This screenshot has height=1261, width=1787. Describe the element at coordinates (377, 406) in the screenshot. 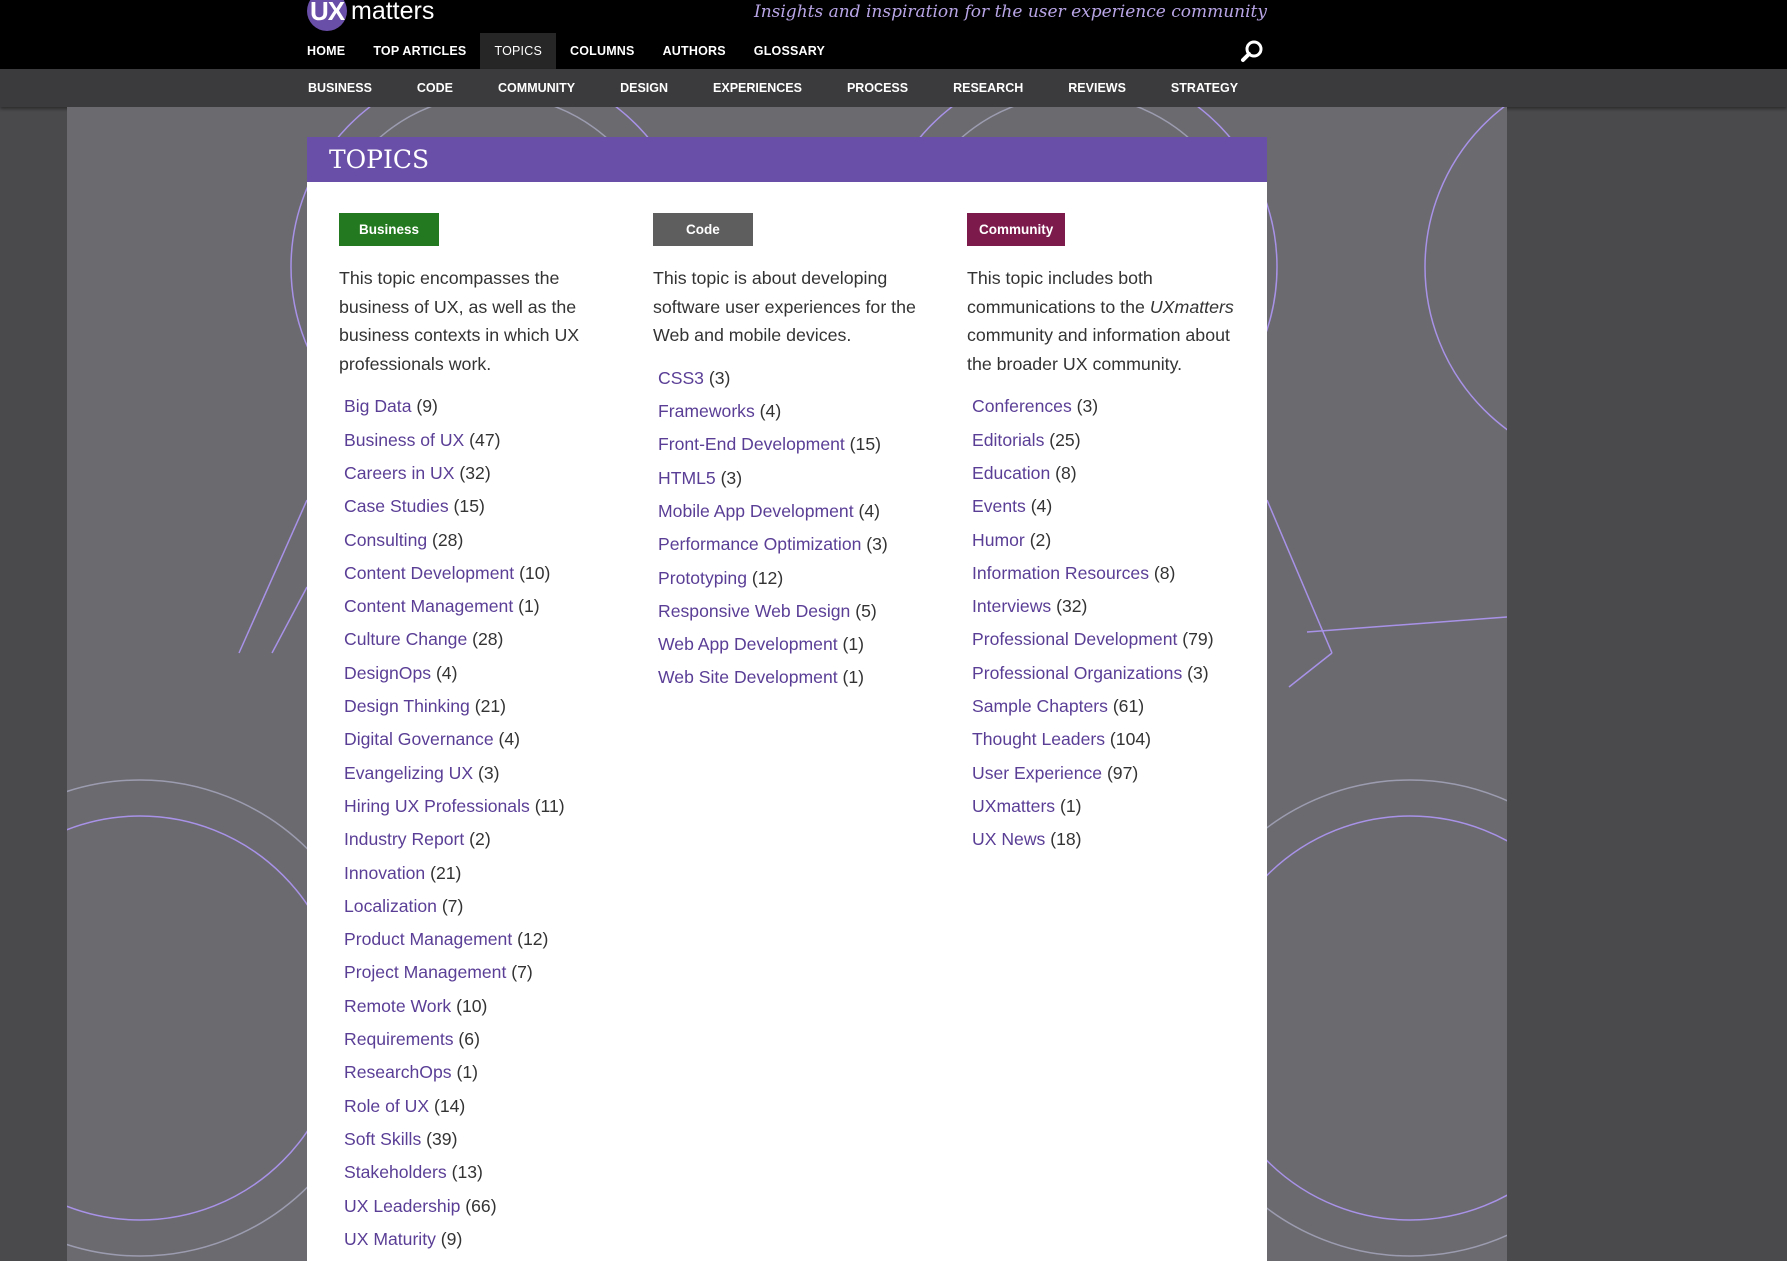

I see `topic-link: Big Data` at that location.